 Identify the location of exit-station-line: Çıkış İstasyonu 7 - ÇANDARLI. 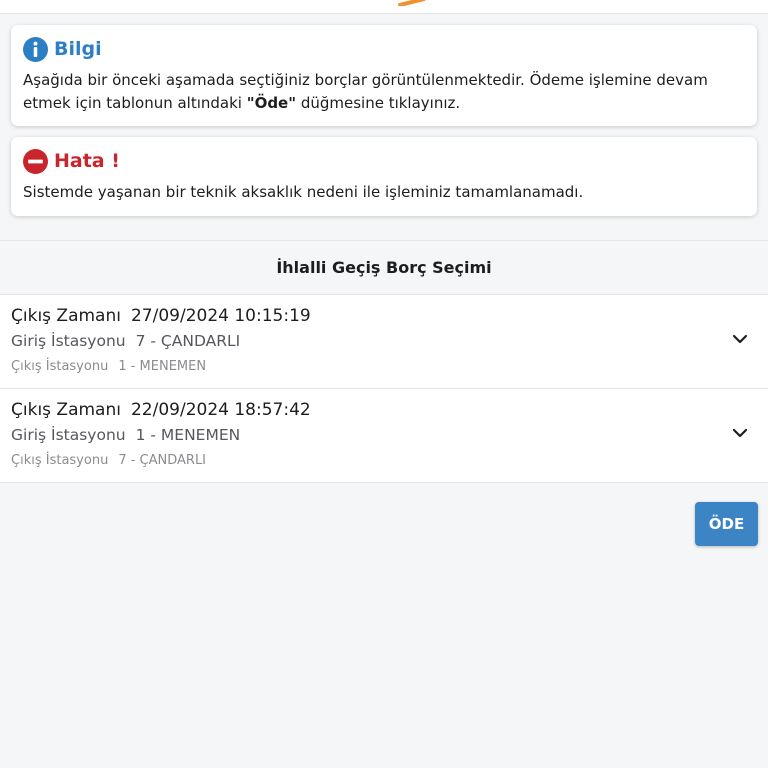
(108, 460).